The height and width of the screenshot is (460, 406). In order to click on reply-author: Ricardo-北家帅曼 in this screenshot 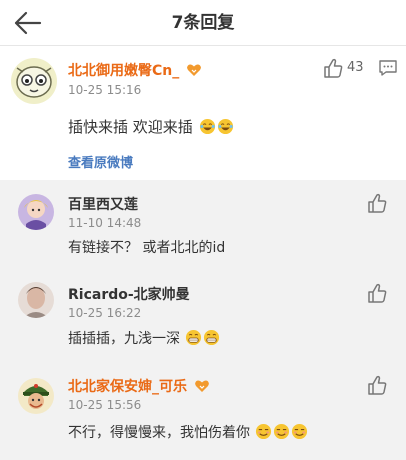, I will do `click(129, 294)`.